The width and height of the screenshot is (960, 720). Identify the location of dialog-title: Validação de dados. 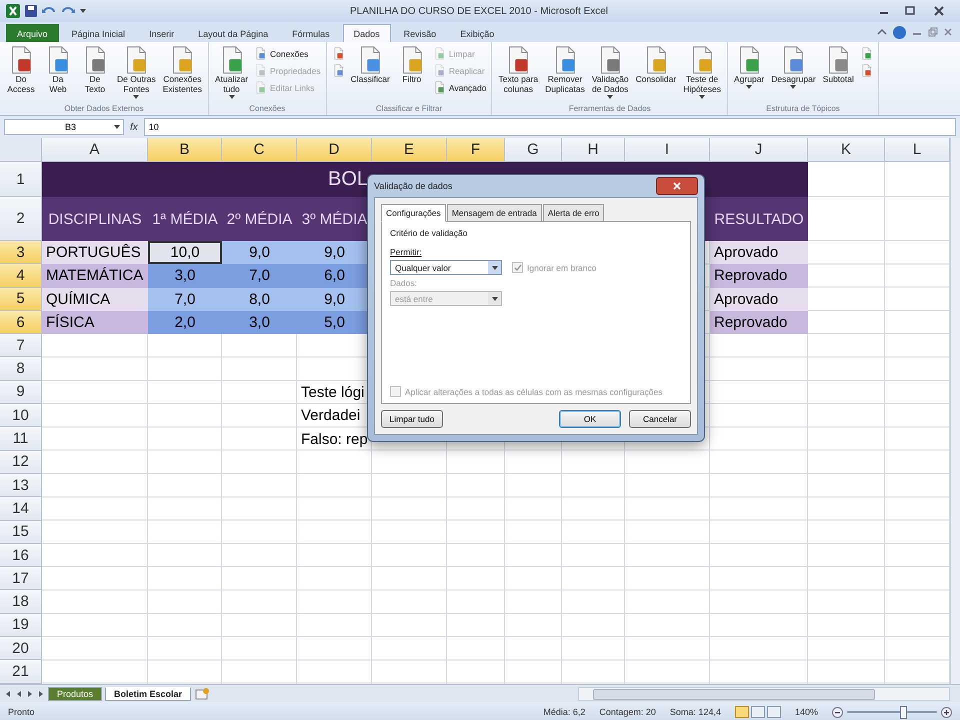
(413, 186).